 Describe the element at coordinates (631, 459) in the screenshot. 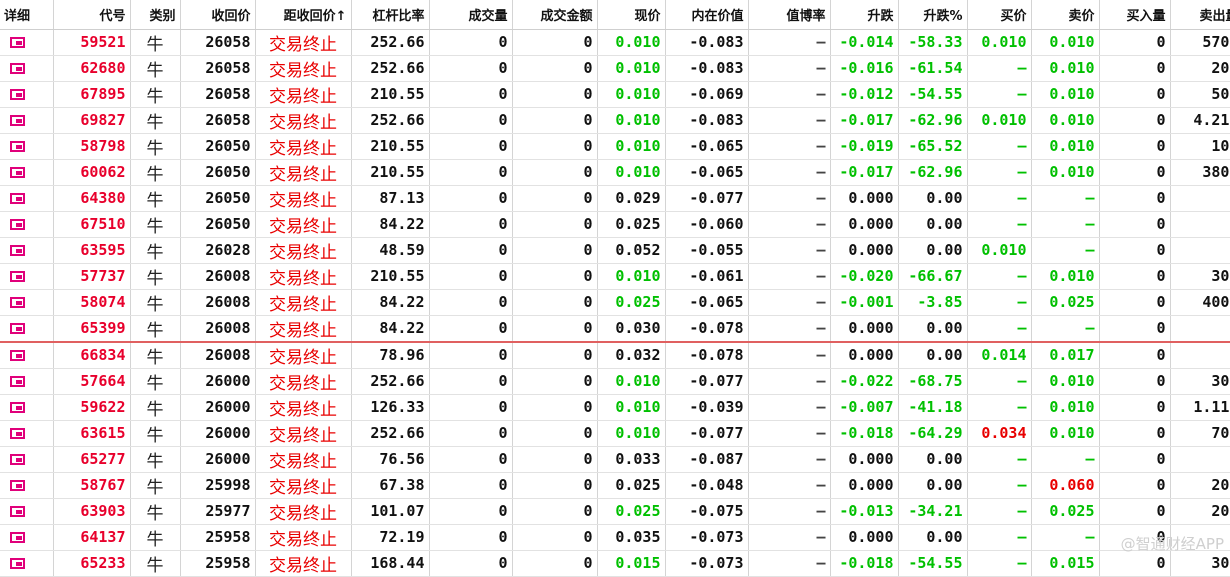

I see `price-cell: 0.033` at that location.